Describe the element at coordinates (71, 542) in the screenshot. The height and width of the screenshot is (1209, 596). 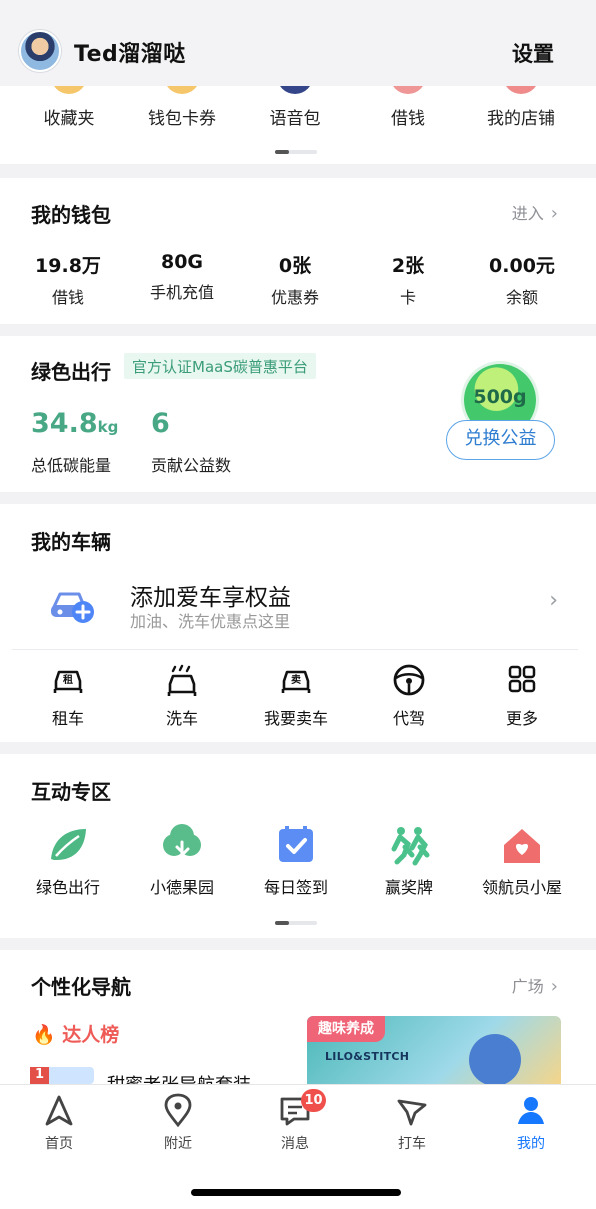
I see `vehicle-title: 我的车辆` at that location.